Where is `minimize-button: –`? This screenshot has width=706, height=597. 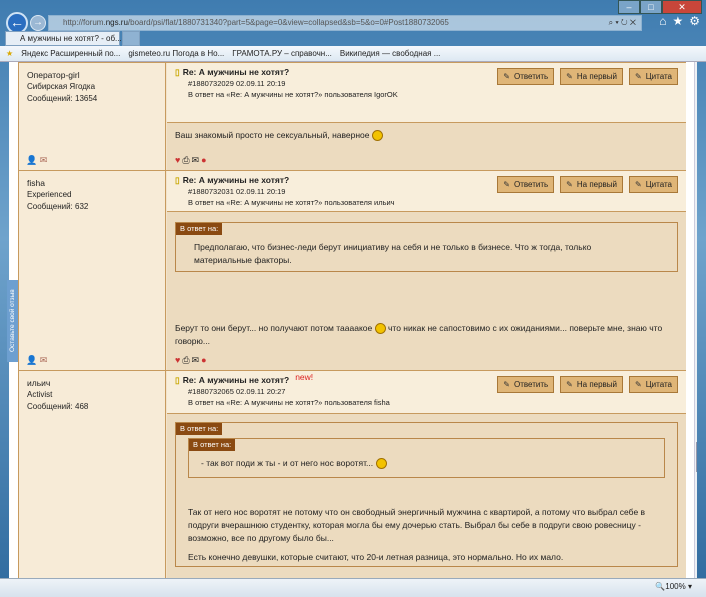
minimize-button: – is located at coordinates (629, 7).